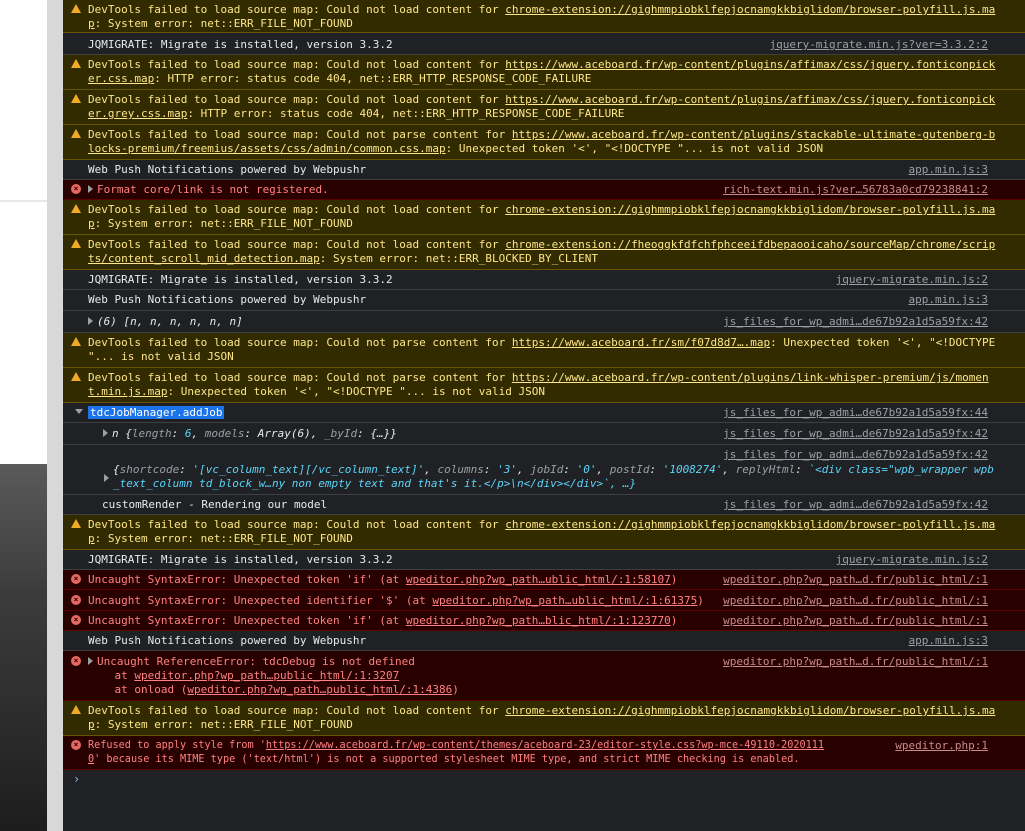 The image size is (1025, 831). What do you see at coordinates (878, 45) in the screenshot?
I see `source-location-link: jquery-migrate.min.js?ver=3.3.2:2` at bounding box center [878, 45].